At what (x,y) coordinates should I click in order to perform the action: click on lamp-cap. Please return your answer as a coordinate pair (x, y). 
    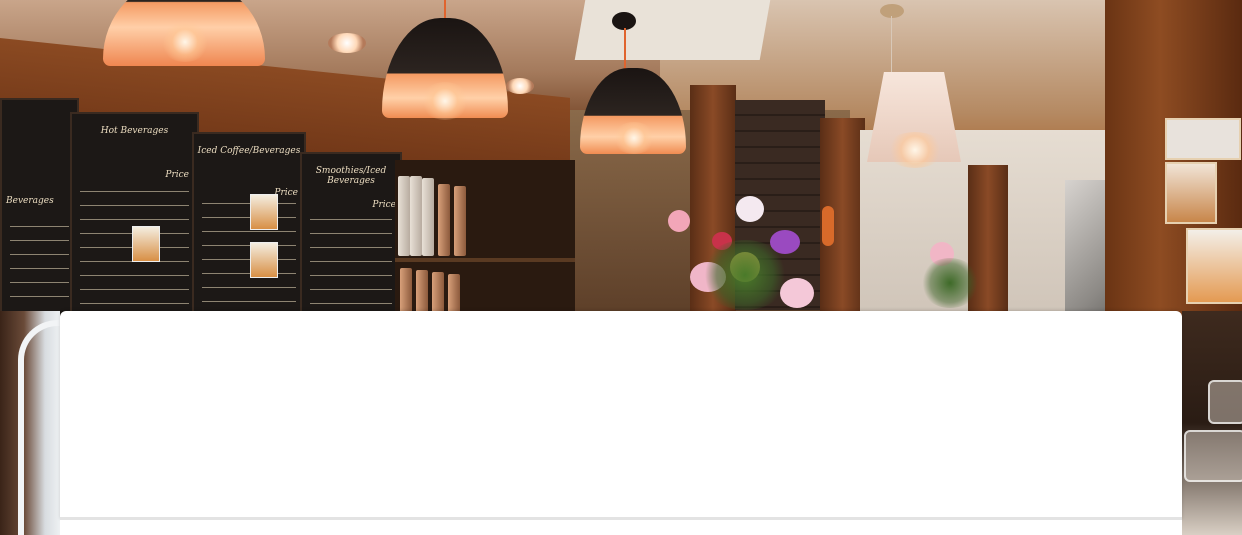
    Looking at the image, I should click on (892, 11).